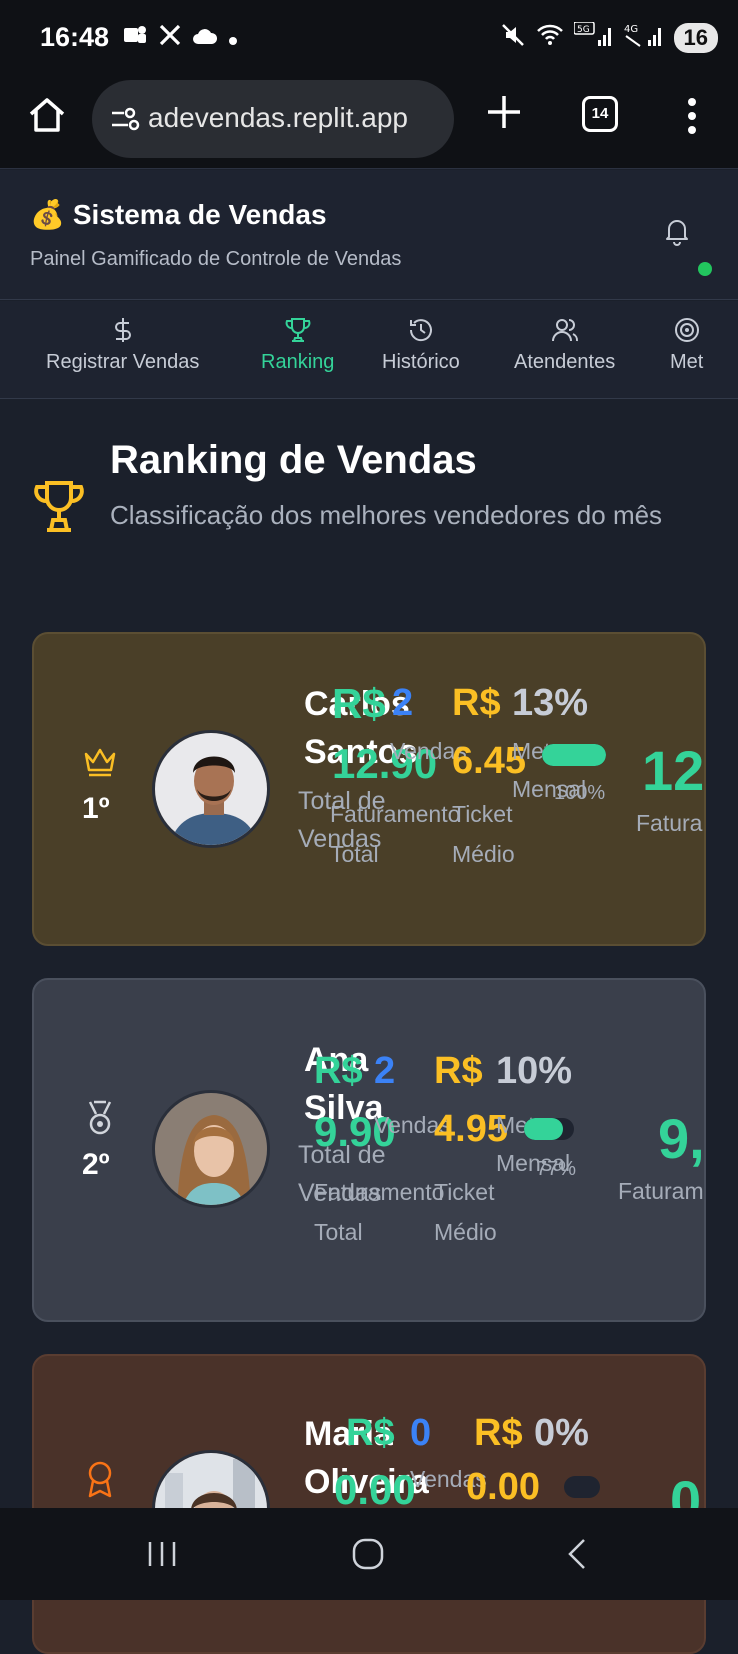 The width and height of the screenshot is (738, 1654). What do you see at coordinates (513, 38) in the screenshot?
I see `mute-icon` at bounding box center [513, 38].